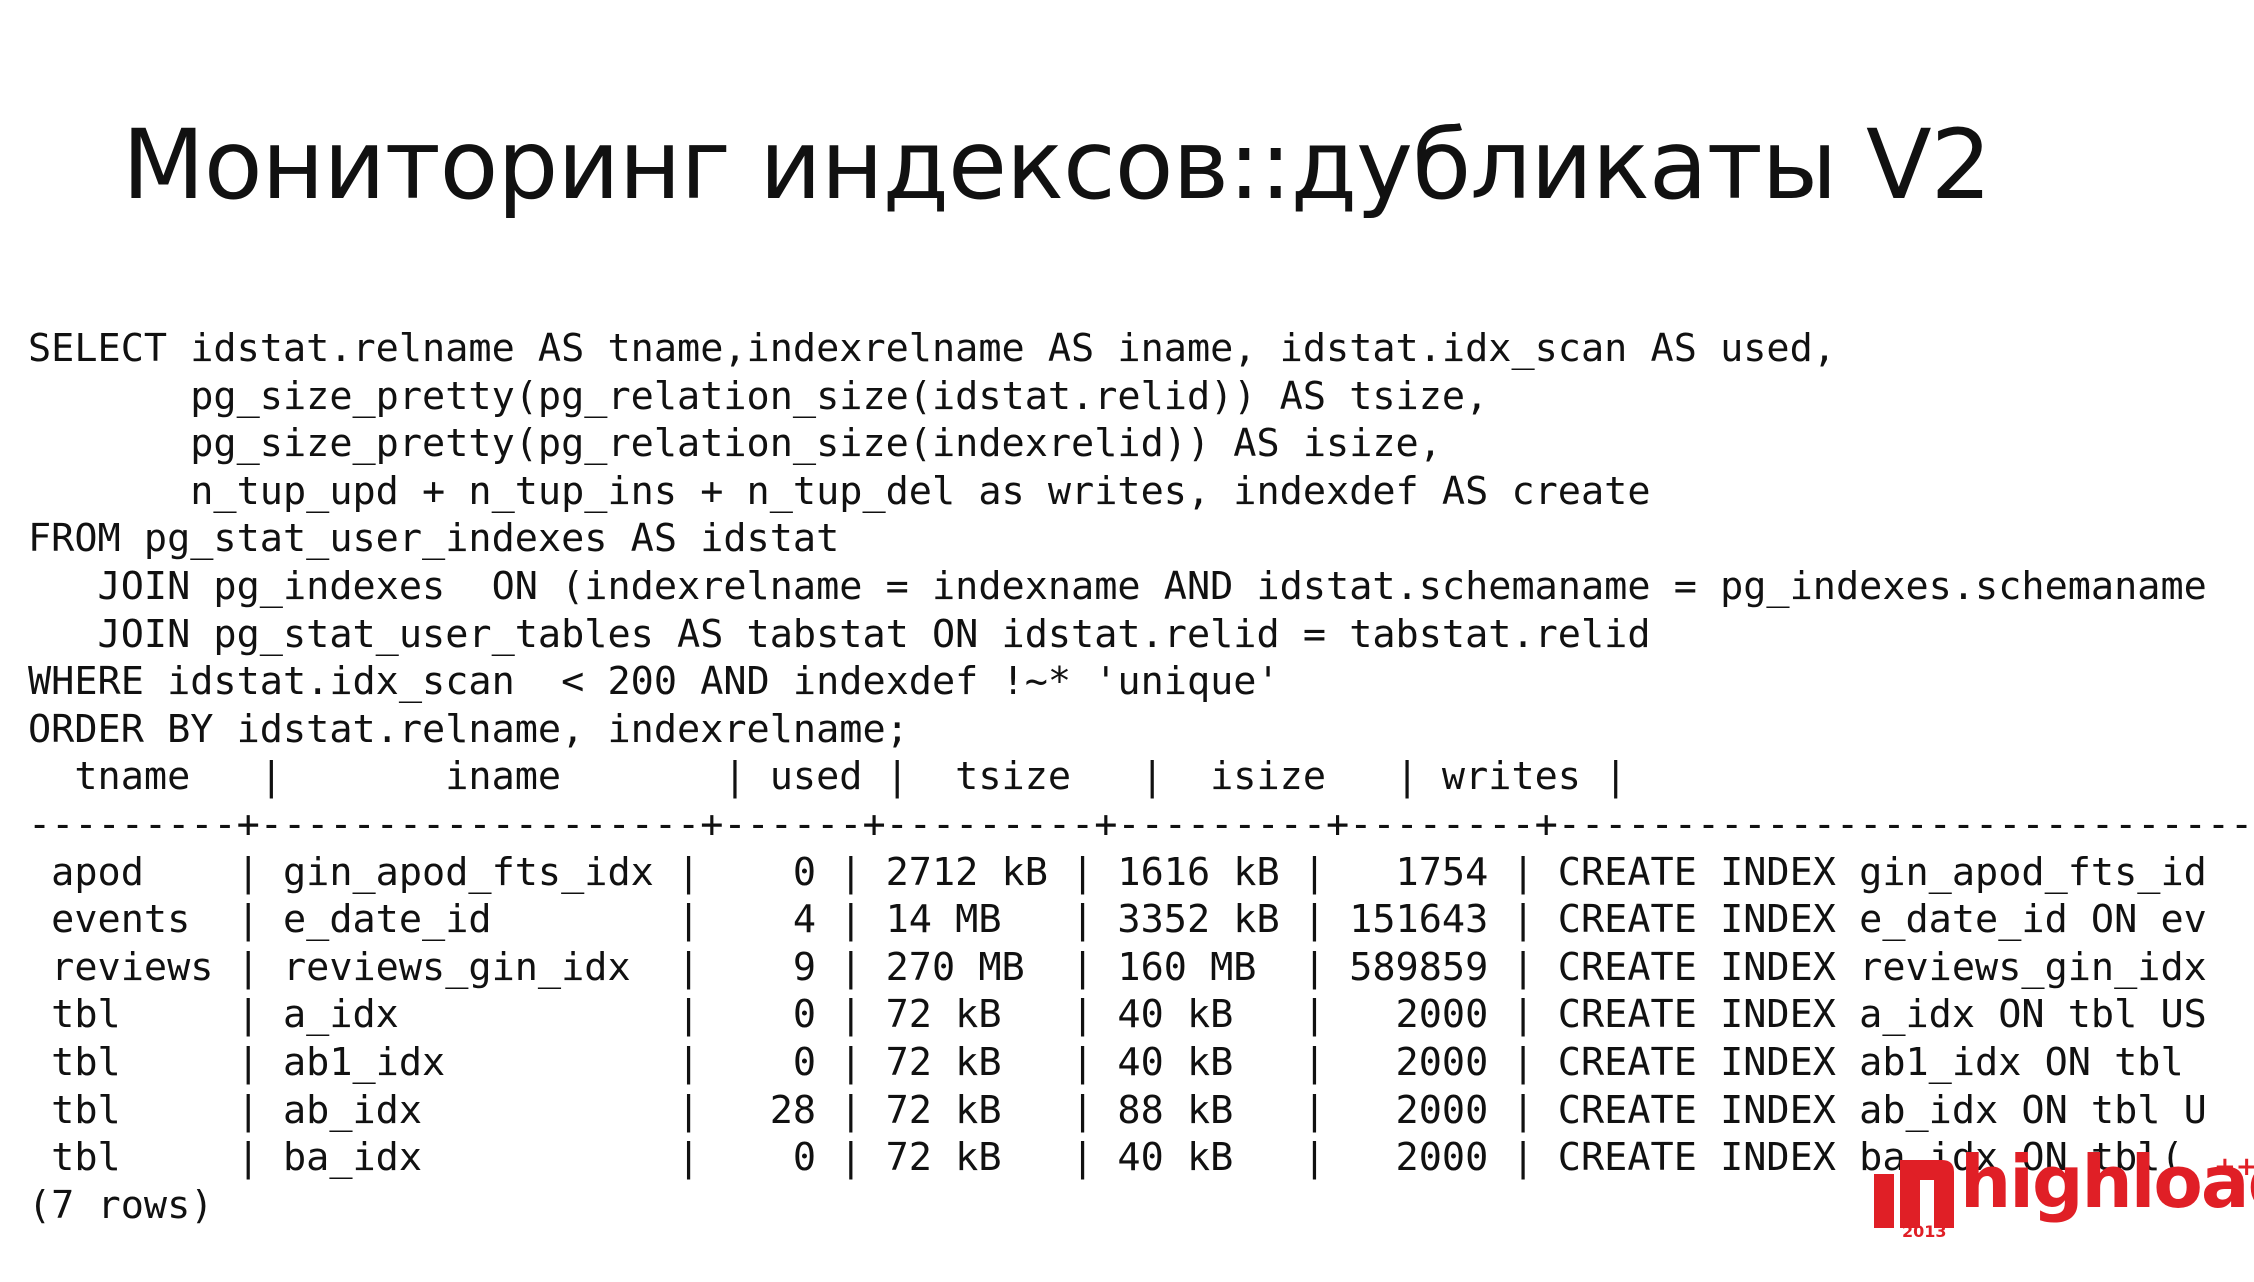 The width and height of the screenshot is (2254, 1282). I want to click on highload-wordmark: highload, so click(2107, 1182).